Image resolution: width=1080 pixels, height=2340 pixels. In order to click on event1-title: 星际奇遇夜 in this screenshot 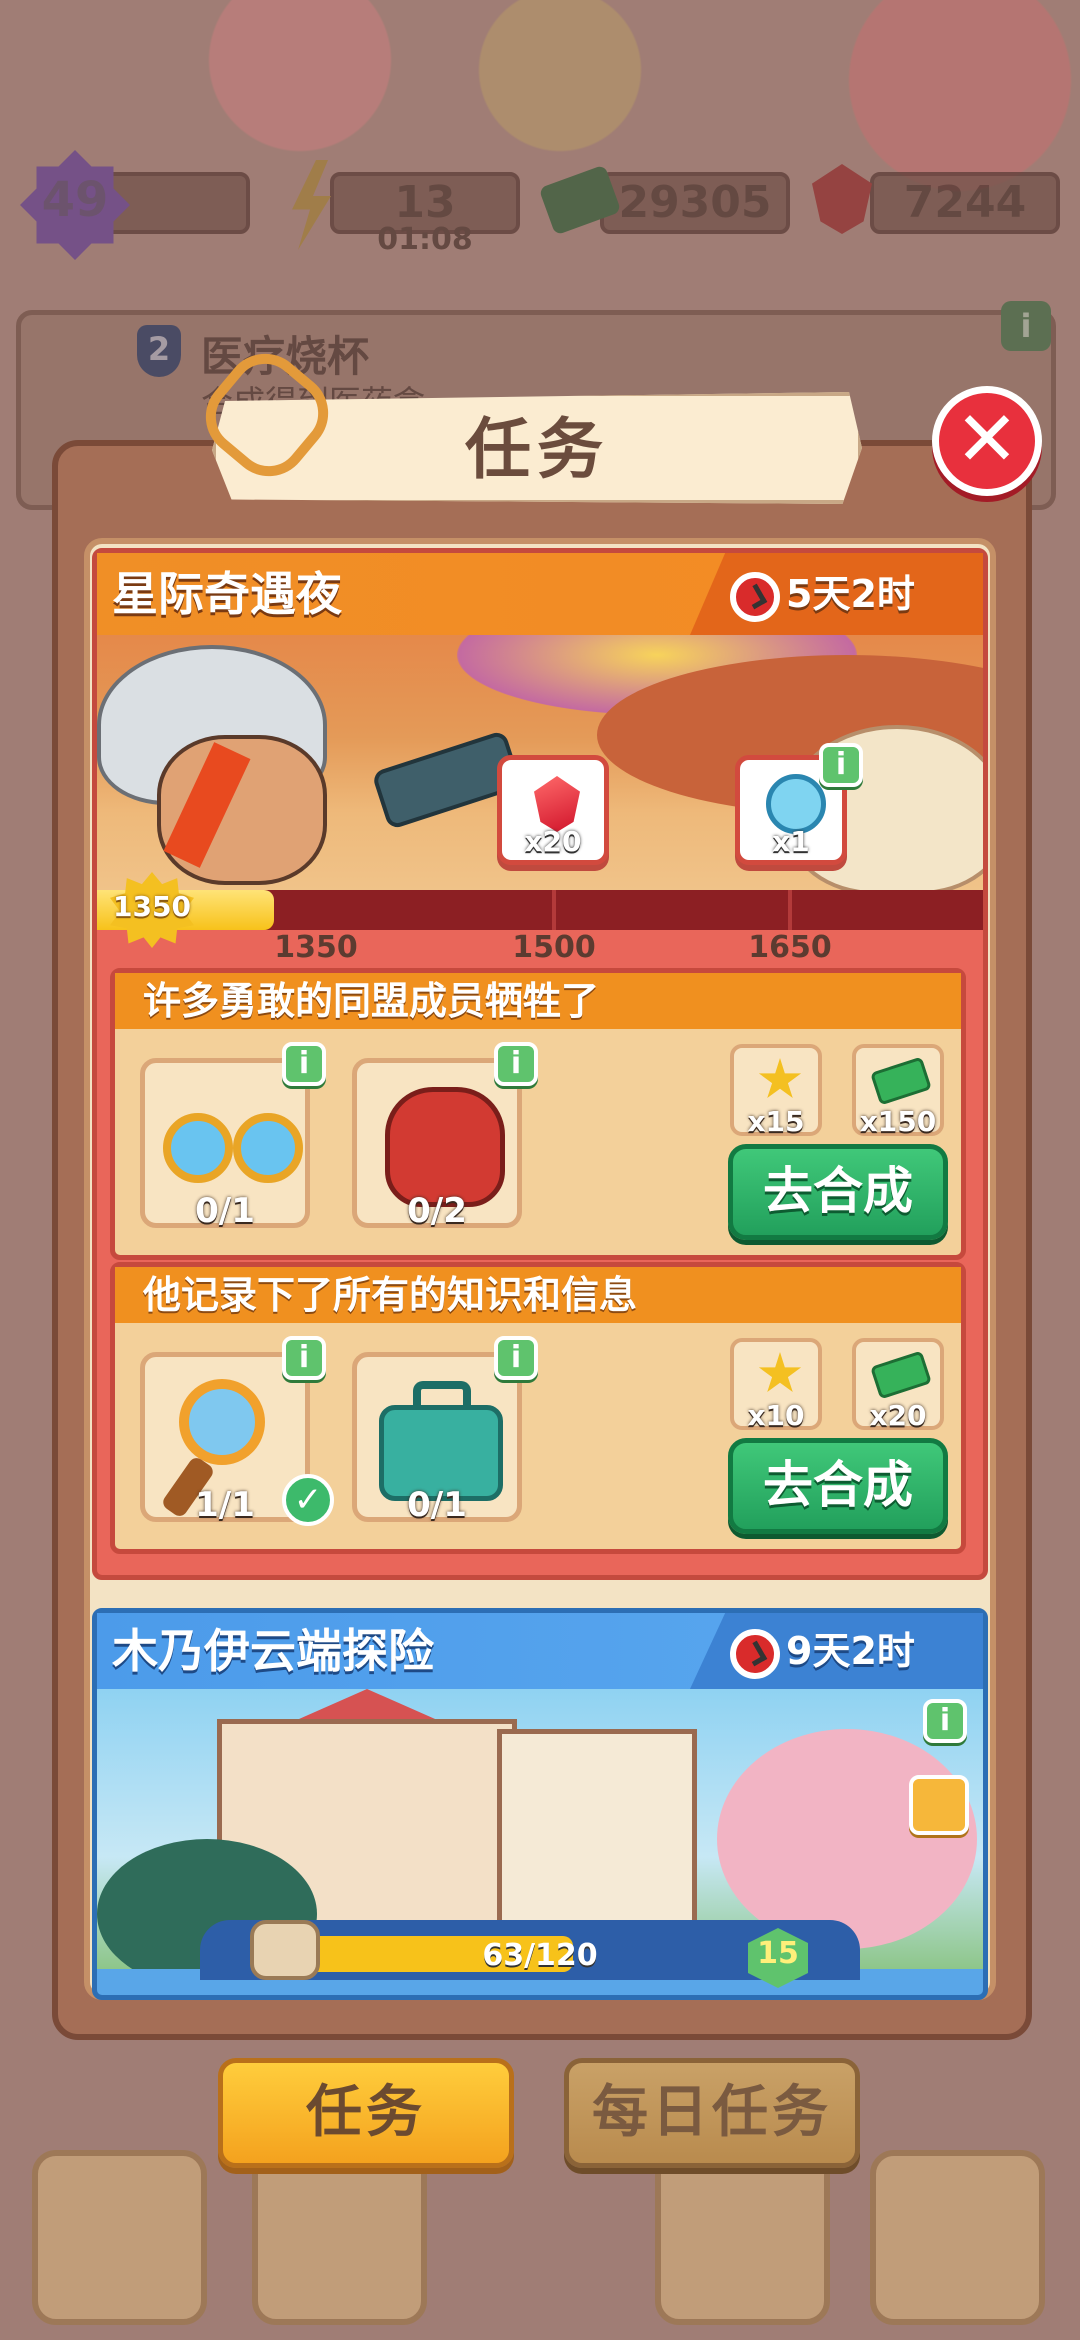, I will do `click(227, 594)`.